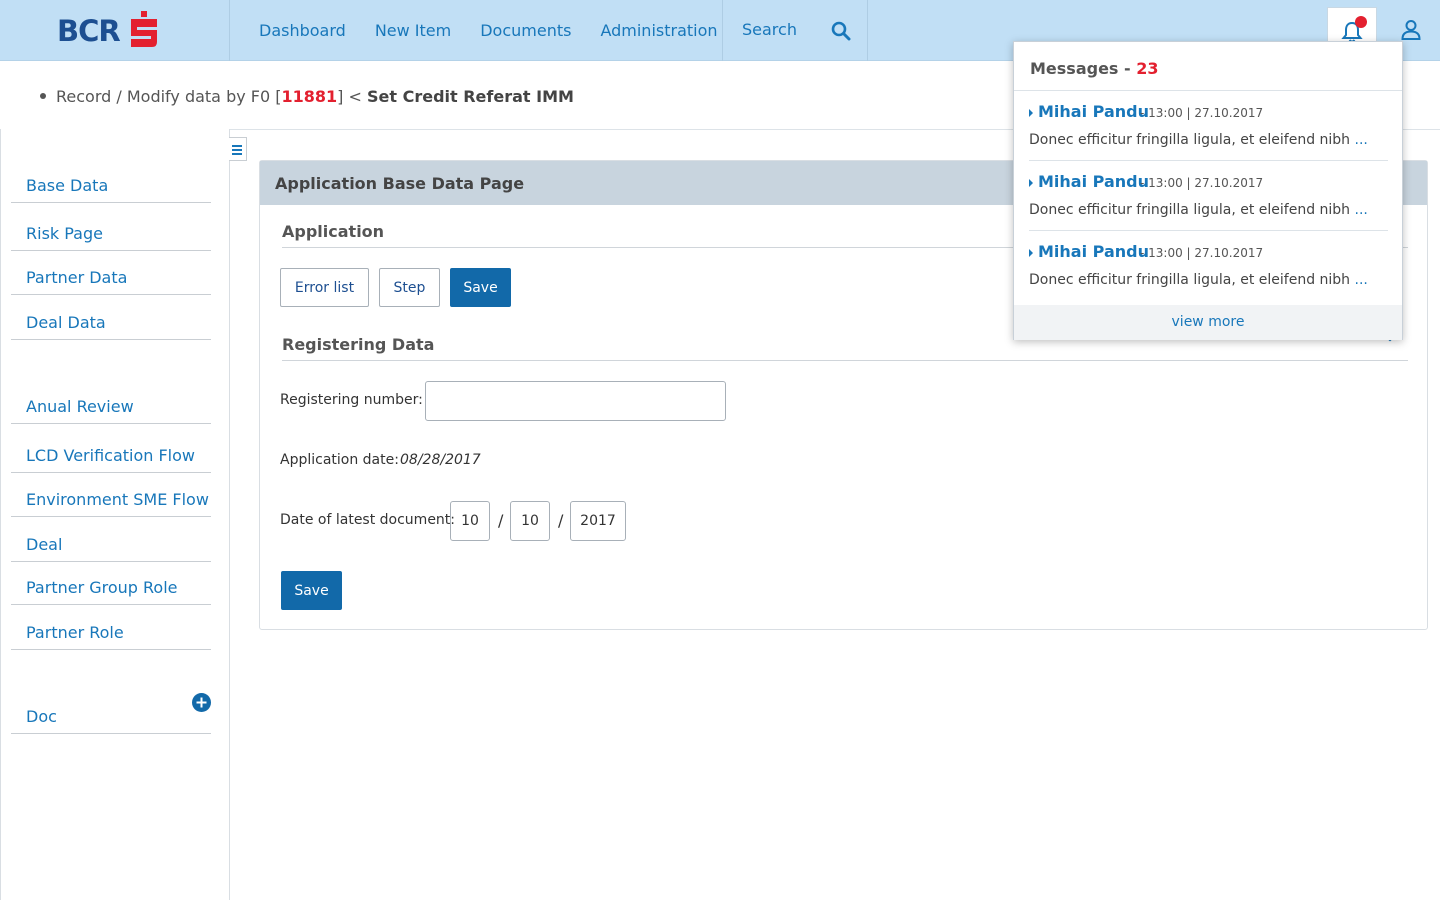 The width and height of the screenshot is (1440, 900). I want to click on registering-section-title: Registering Data, so click(358, 344).